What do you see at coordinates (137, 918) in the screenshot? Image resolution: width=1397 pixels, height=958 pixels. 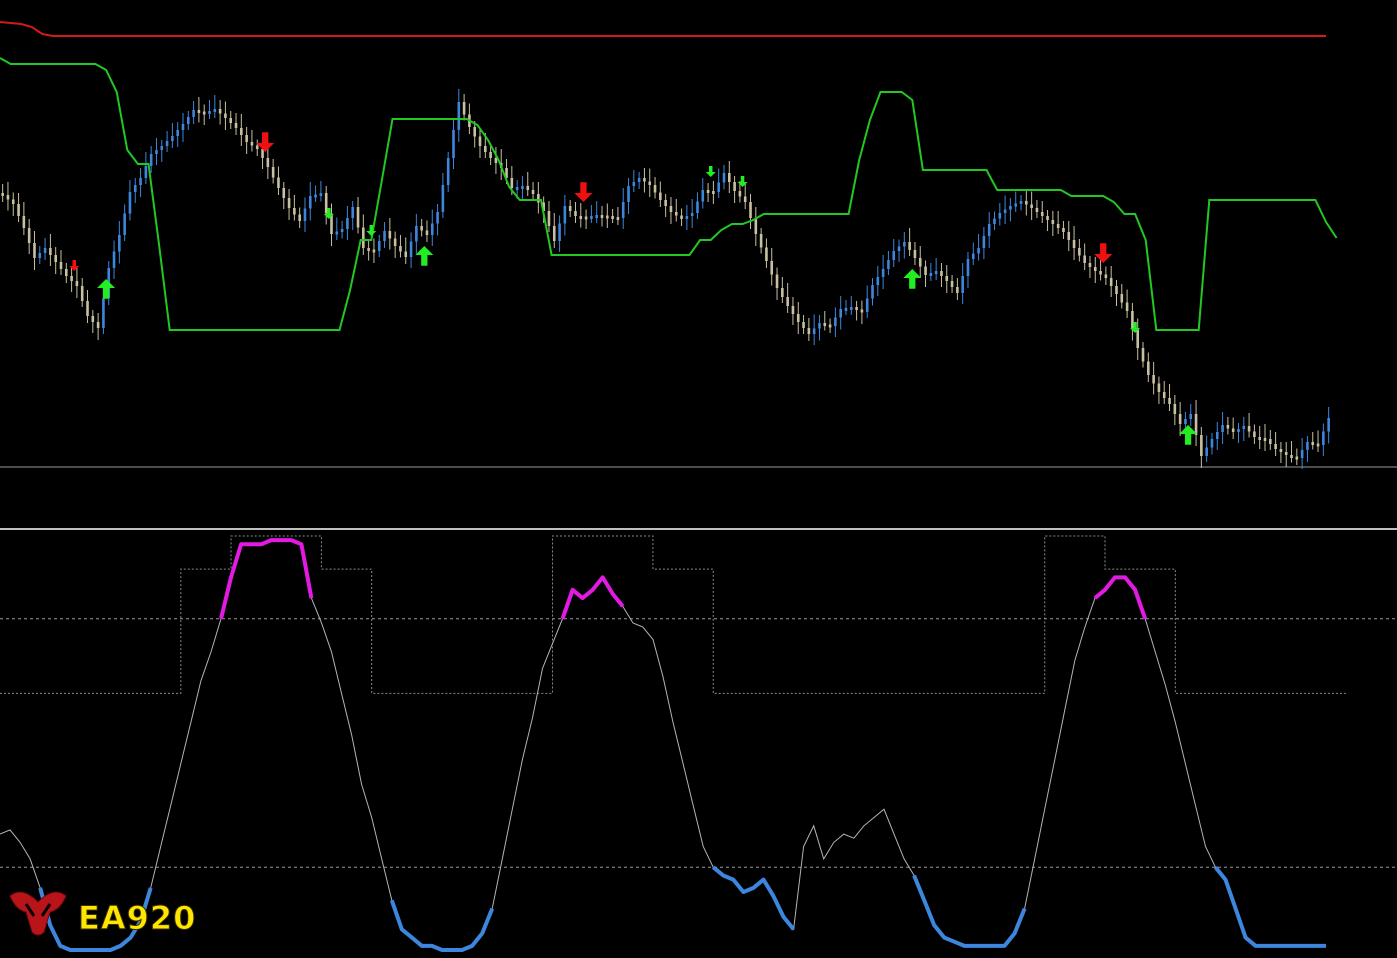 I see `logo-text: EA920` at bounding box center [137, 918].